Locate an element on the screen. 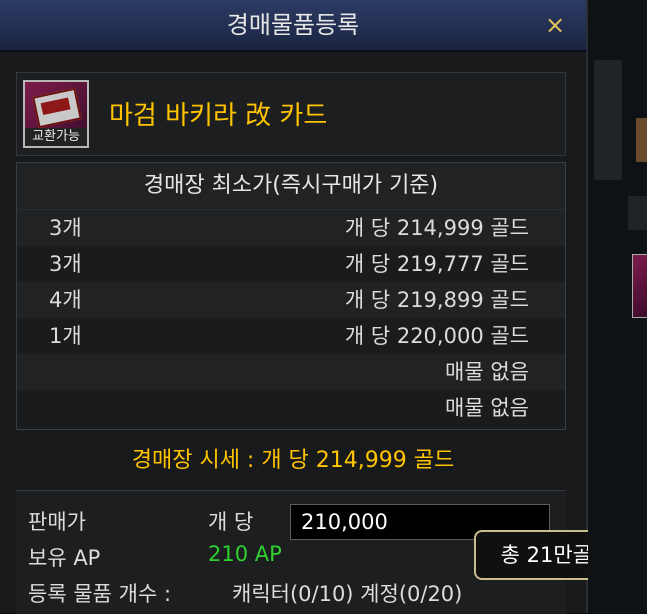 The height and width of the screenshot is (614, 647). row-price: 개 당 219,777 골드 is located at coordinates (436, 264).